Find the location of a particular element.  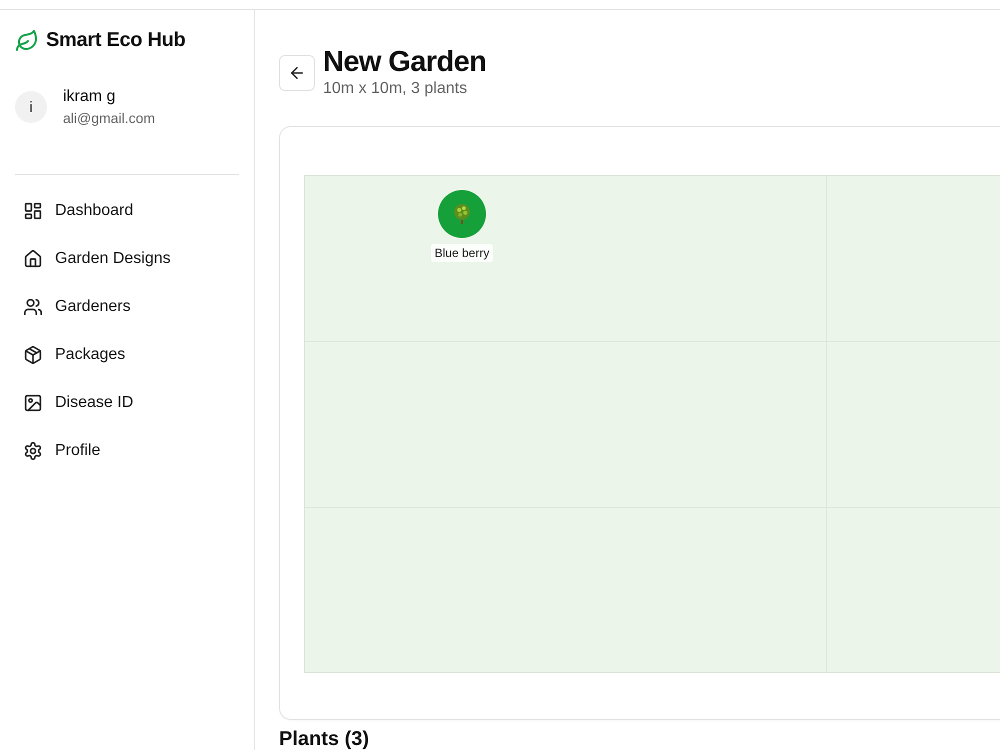

sidebar-item: Garden Designs is located at coordinates (127, 259).